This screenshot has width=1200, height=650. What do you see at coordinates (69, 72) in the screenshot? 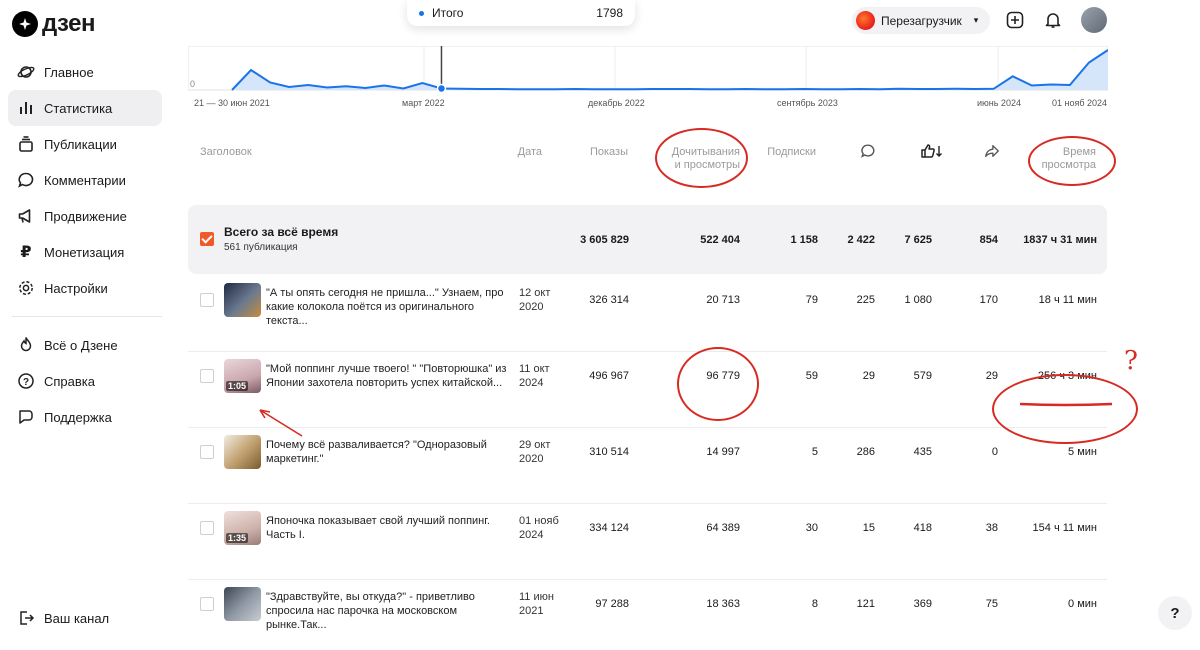
I see `sidebar-item-label: Главное` at bounding box center [69, 72].